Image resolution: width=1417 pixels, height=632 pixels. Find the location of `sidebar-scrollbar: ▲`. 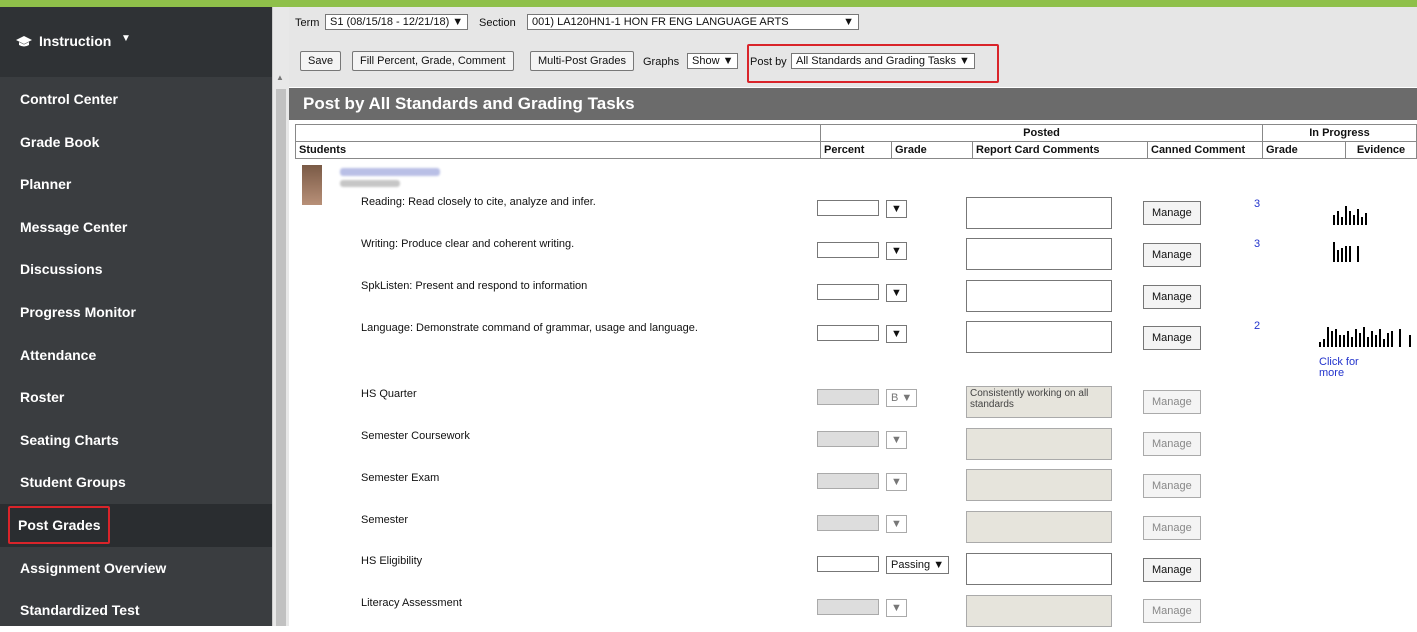

sidebar-scrollbar: ▲ is located at coordinates (280, 316).